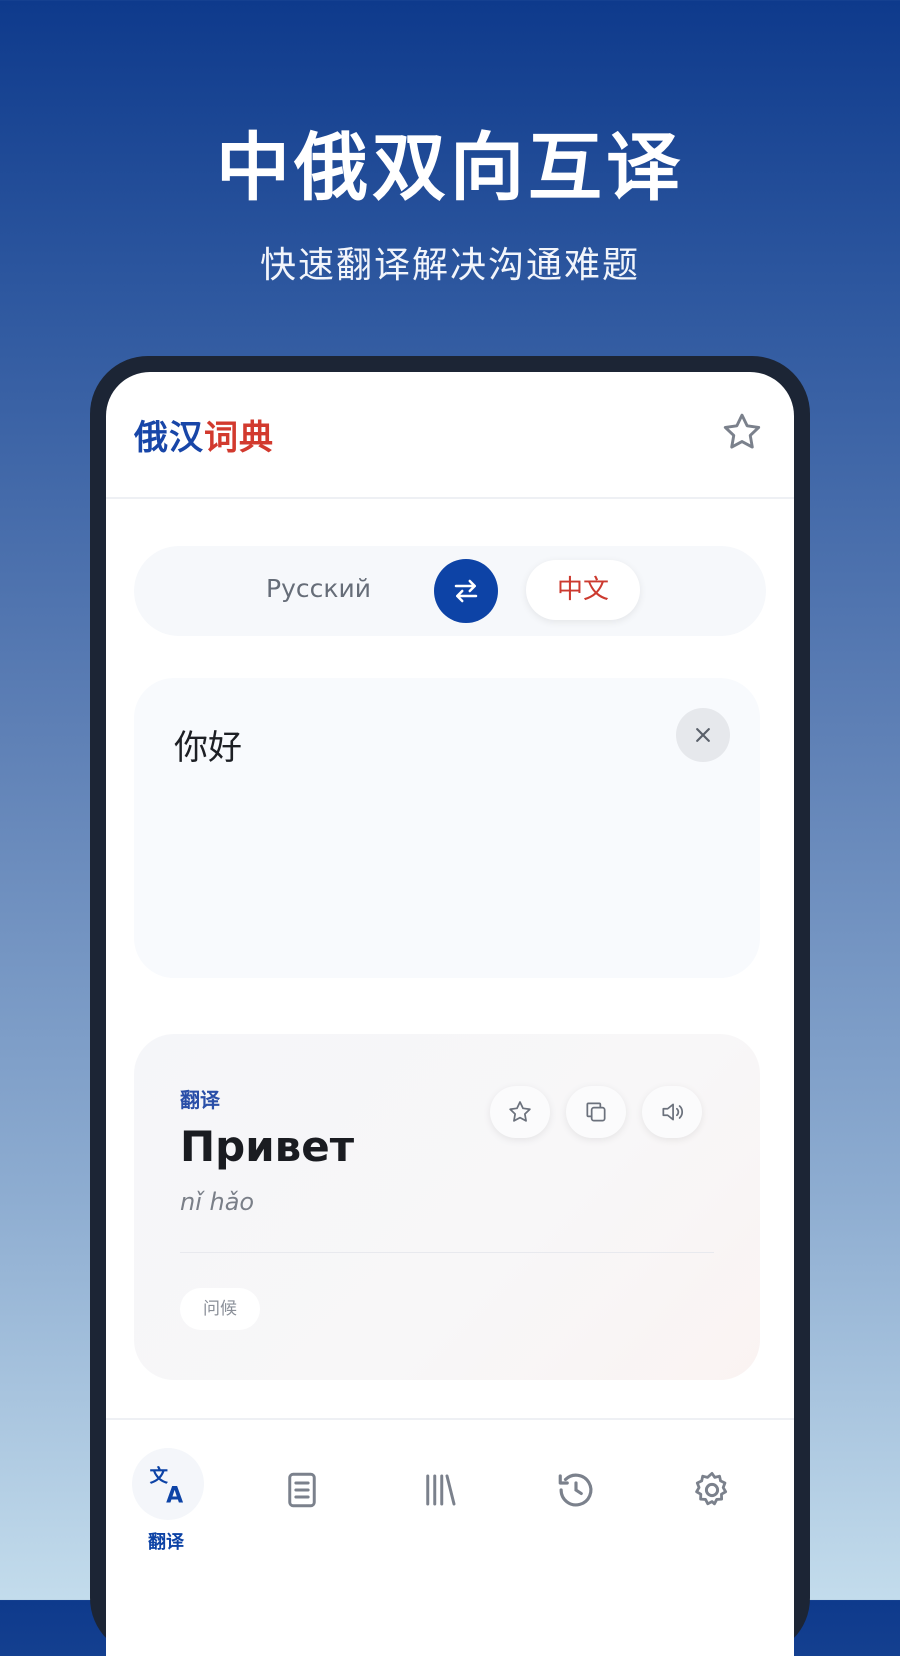 This screenshot has width=900, height=1656. I want to click on divider, so click(447, 1252).